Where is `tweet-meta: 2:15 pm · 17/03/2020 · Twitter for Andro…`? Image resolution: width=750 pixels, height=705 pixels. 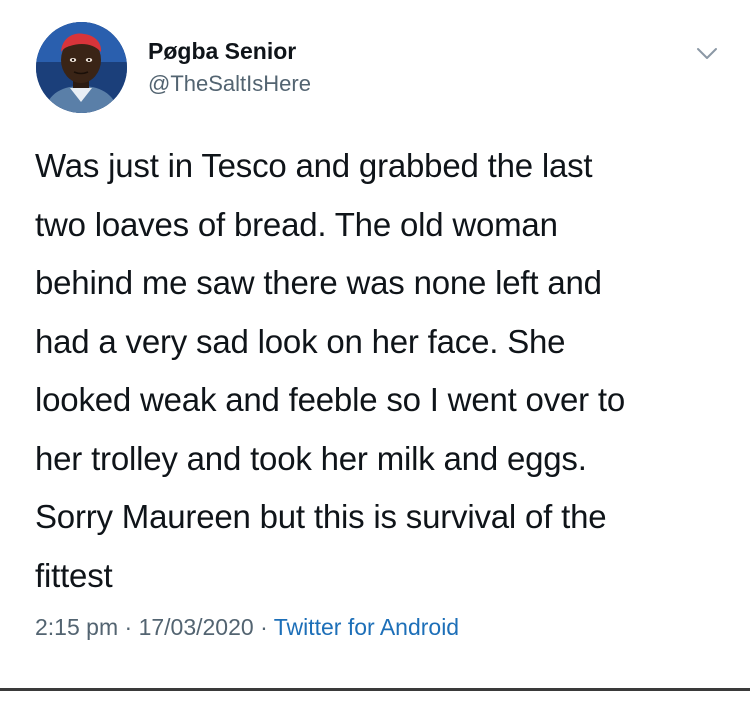
tweet-meta: 2:15 pm · 17/03/2020 · Twitter for Andro… is located at coordinates (247, 627).